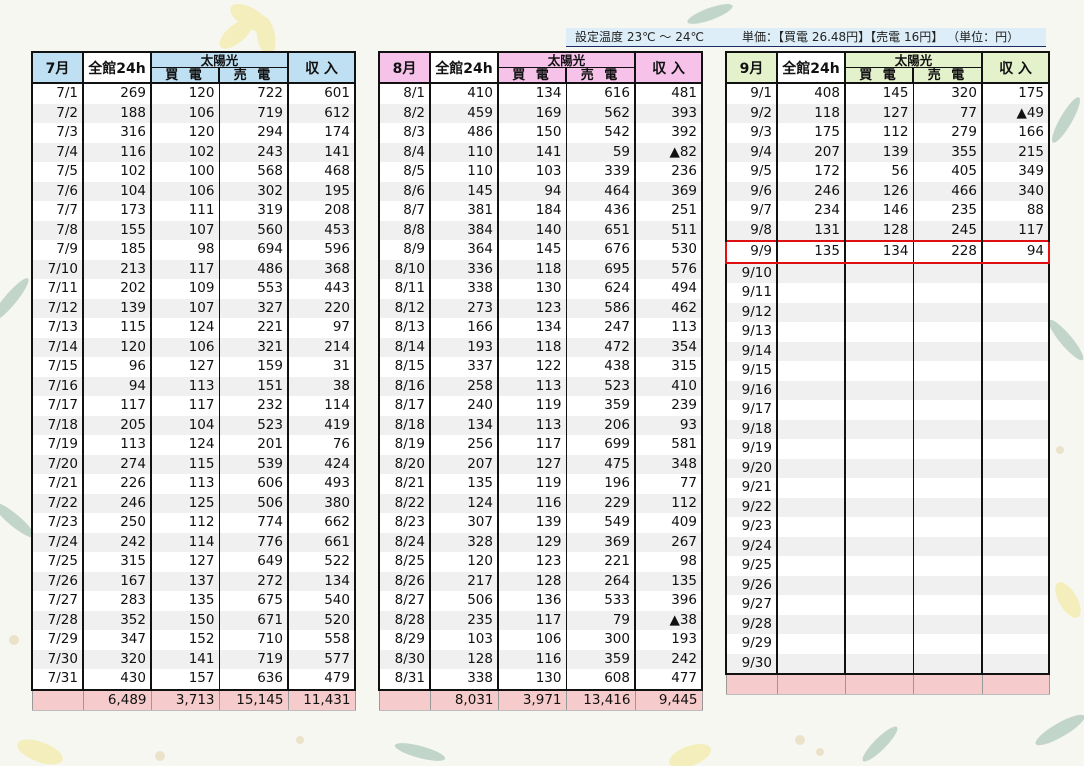 This screenshot has height=766, width=1084. I want to click on solar-sell-cell: 355, so click(947, 152).